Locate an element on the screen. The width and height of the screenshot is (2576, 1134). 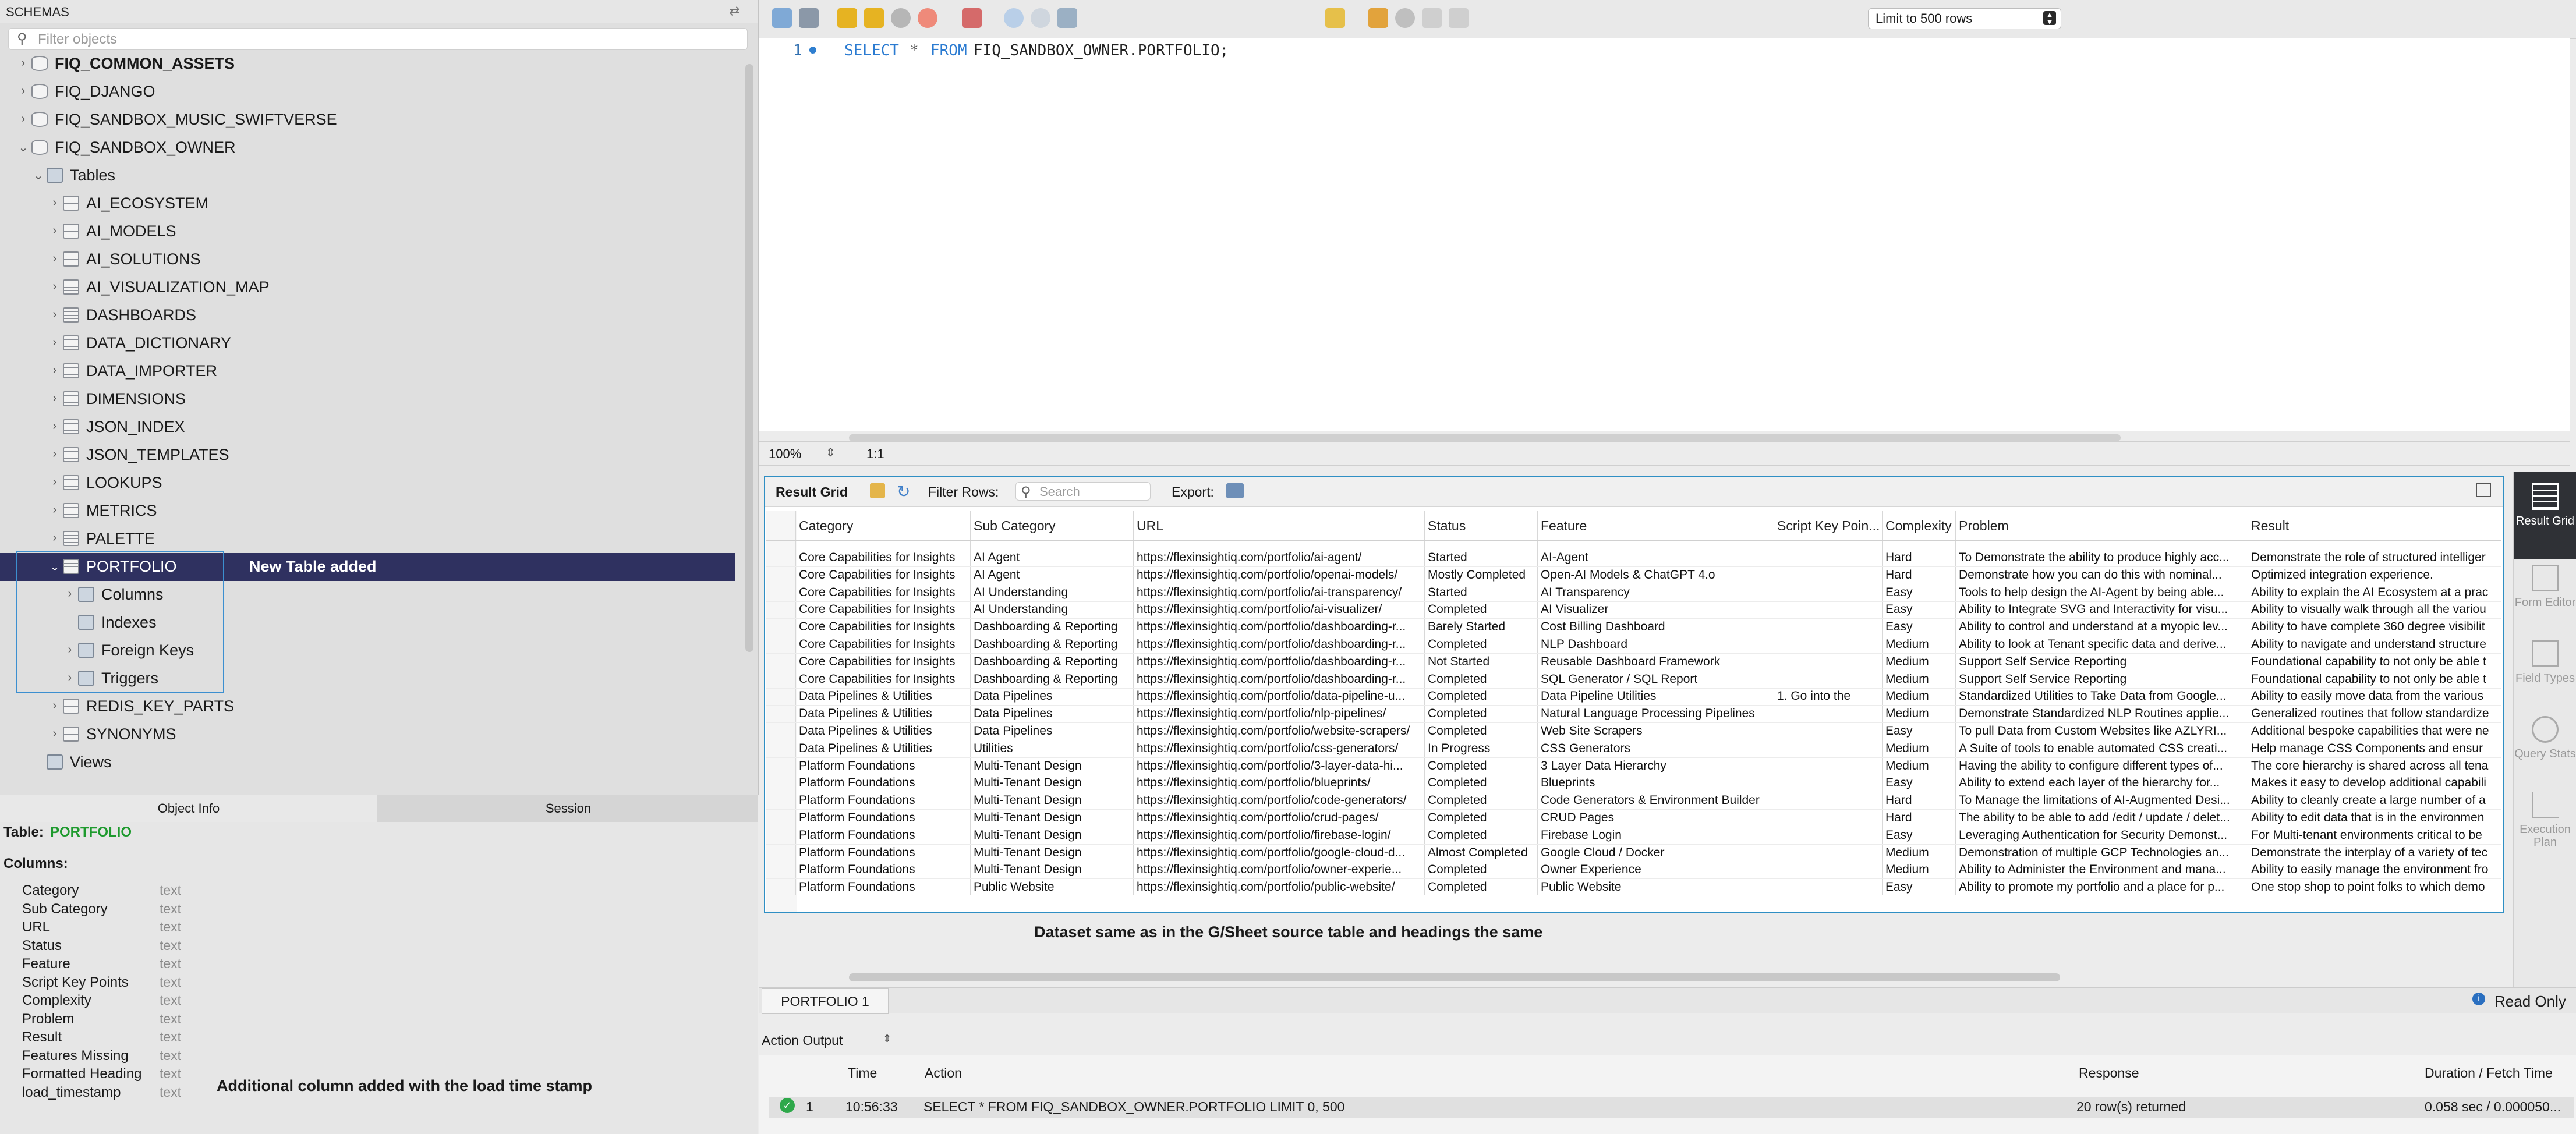
column-header: URL is located at coordinates (1281, 526).